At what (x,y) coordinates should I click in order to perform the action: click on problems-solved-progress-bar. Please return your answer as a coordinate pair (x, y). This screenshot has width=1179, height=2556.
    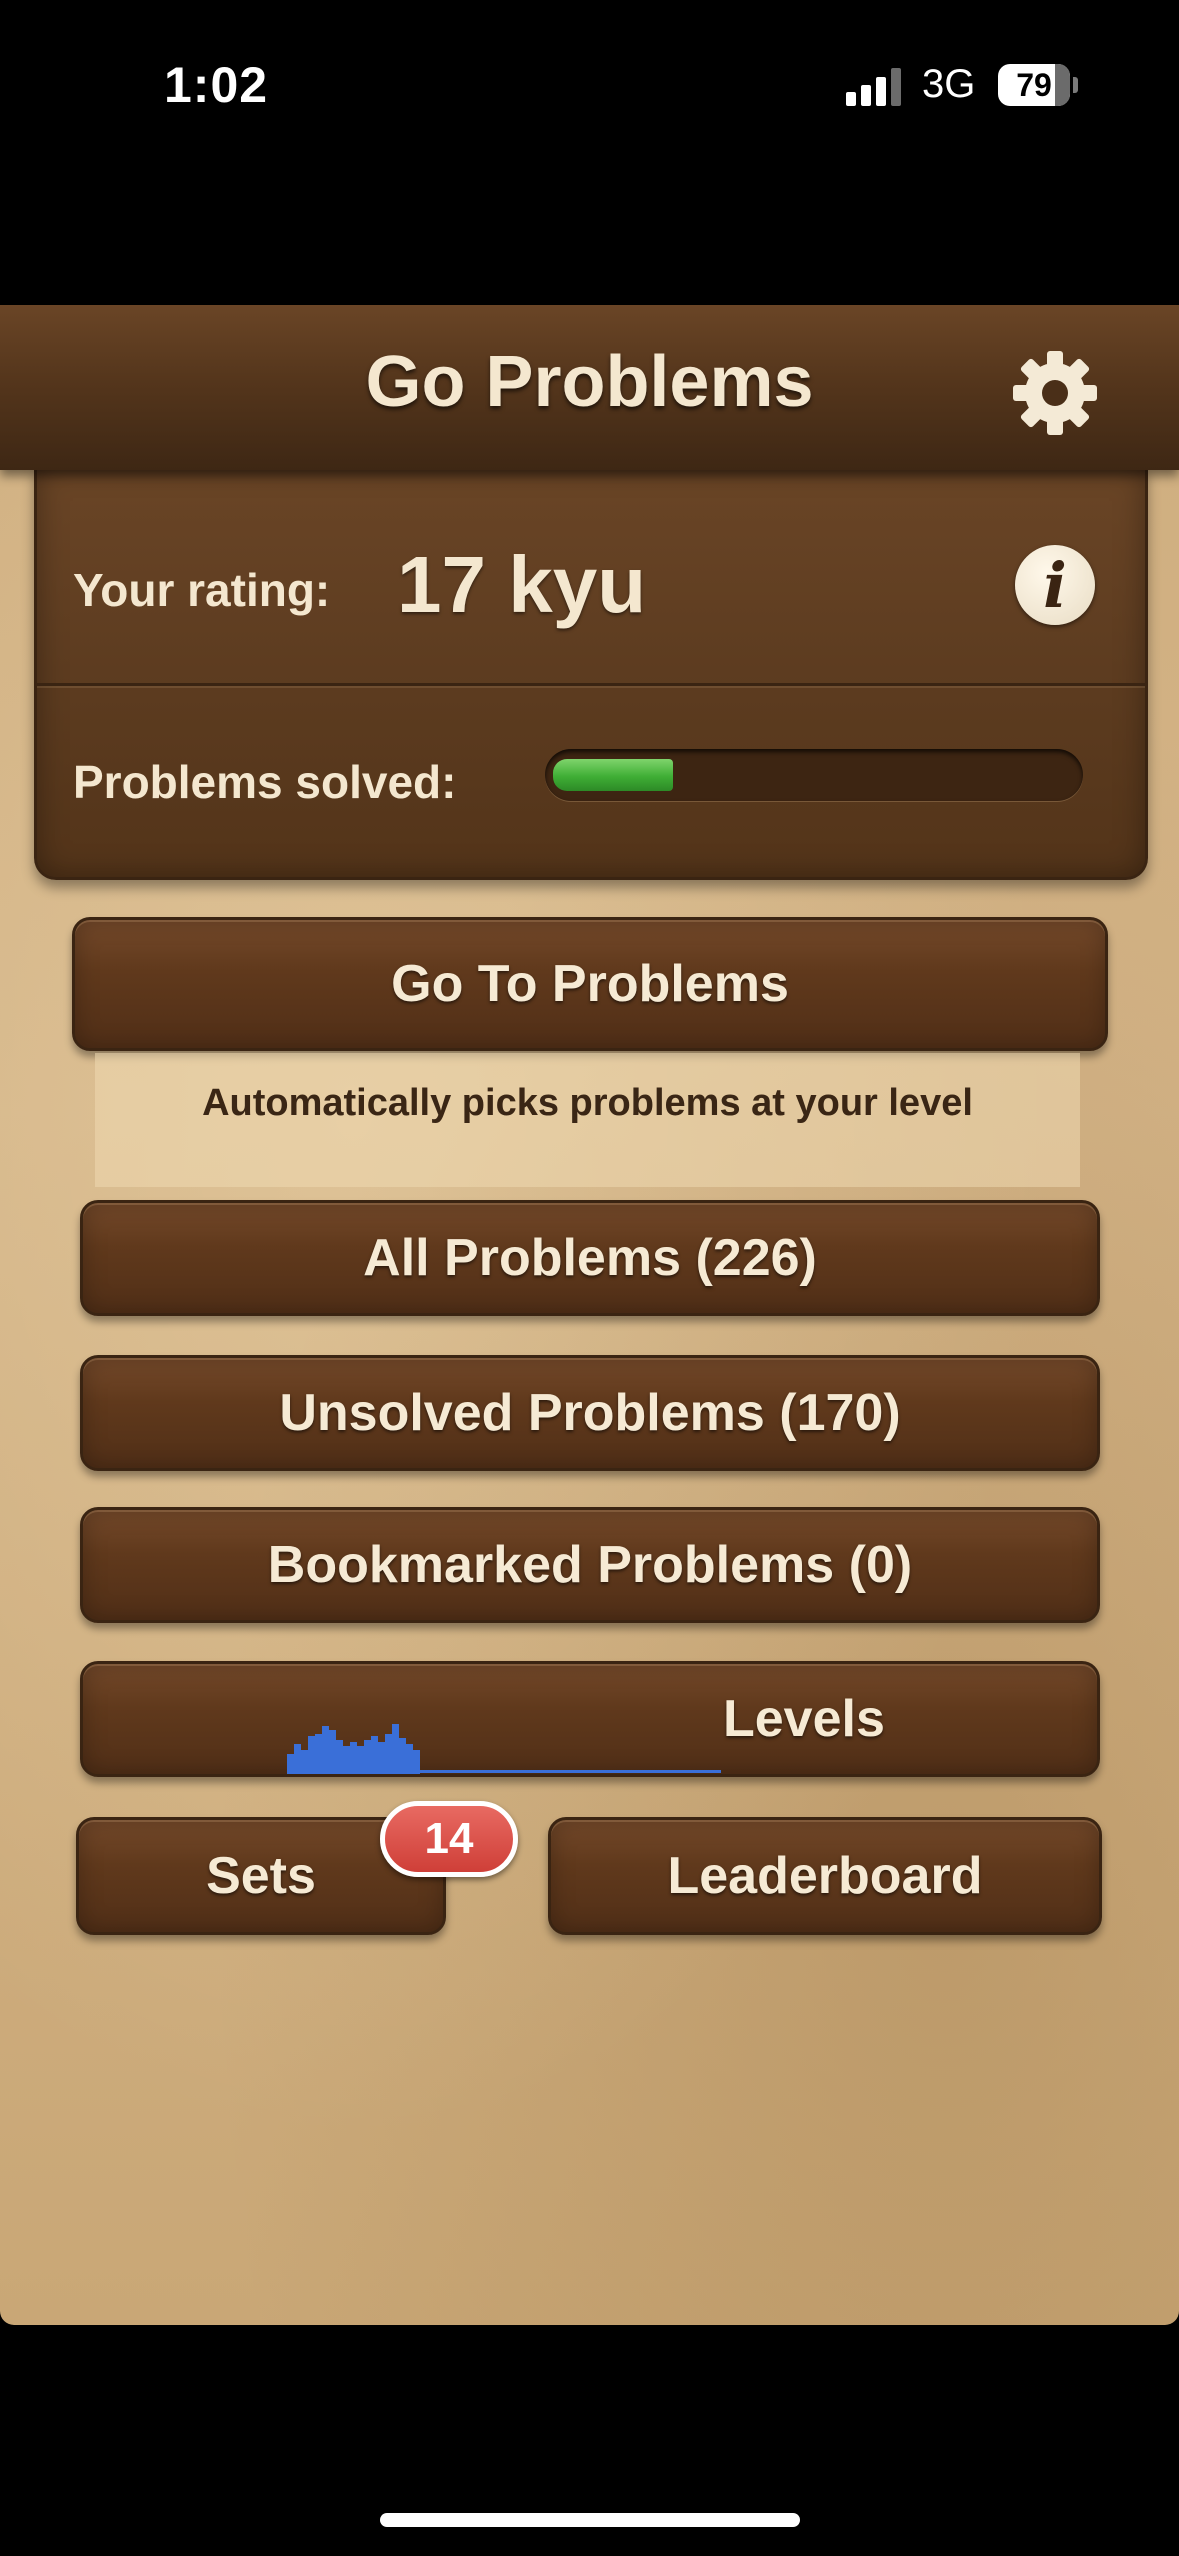
    Looking at the image, I should click on (814, 775).